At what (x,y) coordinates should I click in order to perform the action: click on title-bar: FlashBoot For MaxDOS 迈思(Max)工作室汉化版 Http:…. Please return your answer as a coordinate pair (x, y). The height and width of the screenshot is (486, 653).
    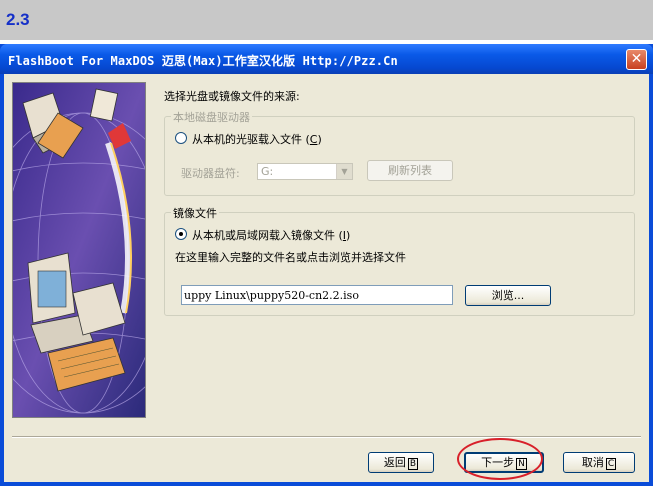
    Looking at the image, I should click on (326, 59).